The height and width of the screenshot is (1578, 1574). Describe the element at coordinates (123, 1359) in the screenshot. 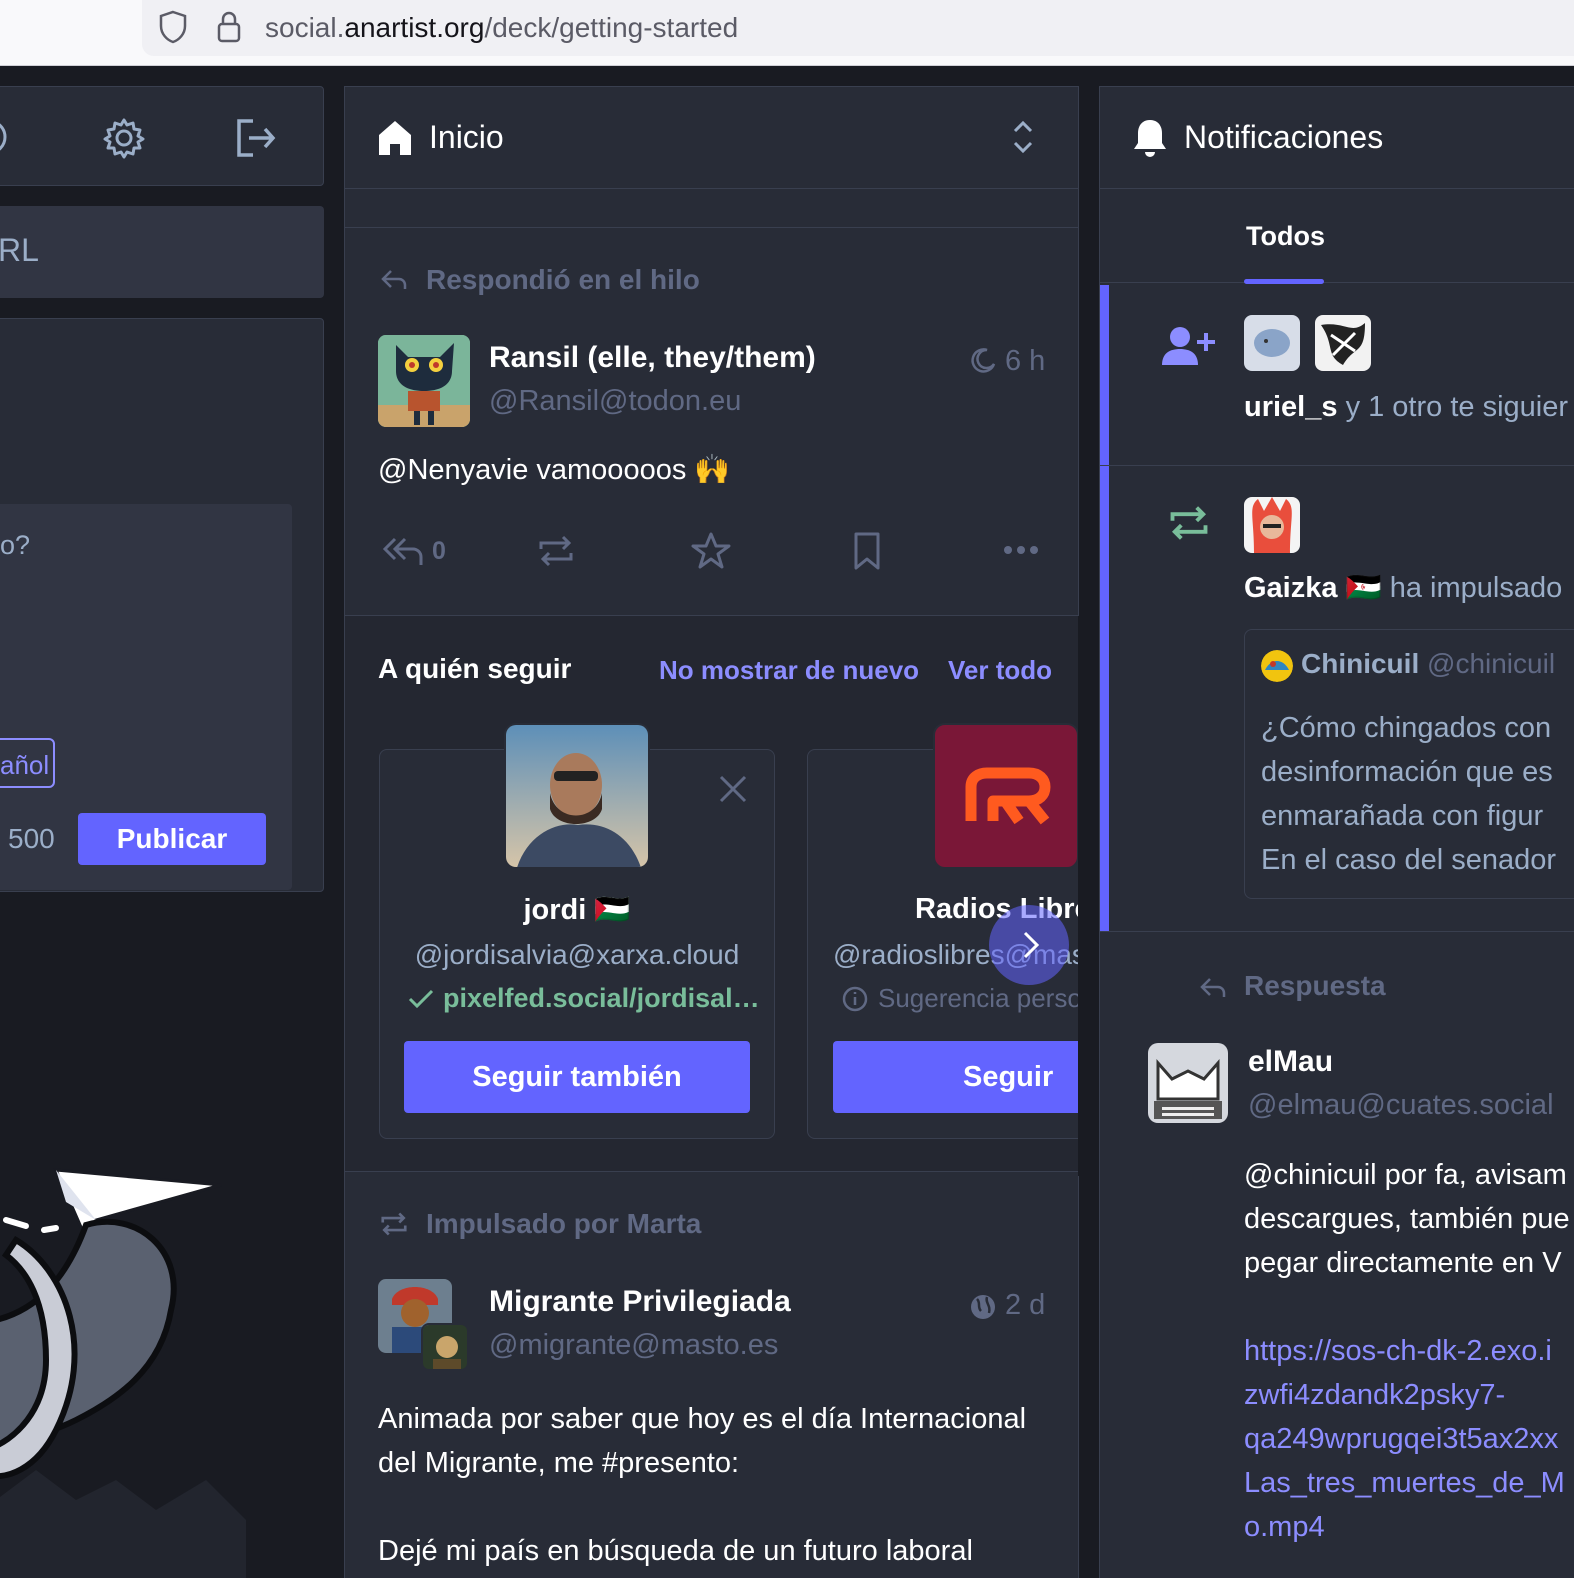

I see `mascot-illustration` at that location.